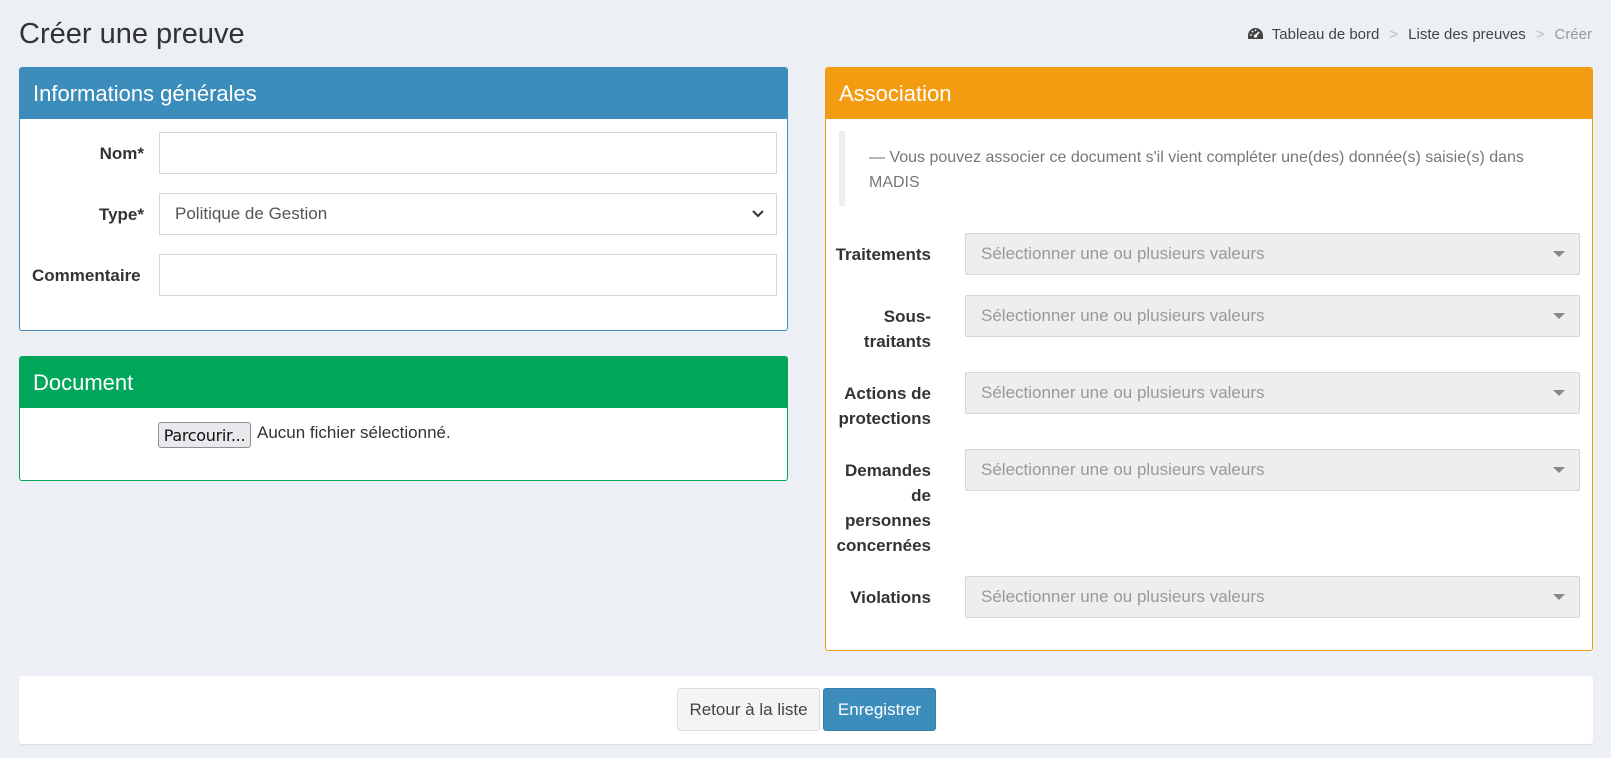 Image resolution: width=1611 pixels, height=758 pixels. I want to click on form-actions-bar: Retour à la liste Enregistrer, so click(806, 710).